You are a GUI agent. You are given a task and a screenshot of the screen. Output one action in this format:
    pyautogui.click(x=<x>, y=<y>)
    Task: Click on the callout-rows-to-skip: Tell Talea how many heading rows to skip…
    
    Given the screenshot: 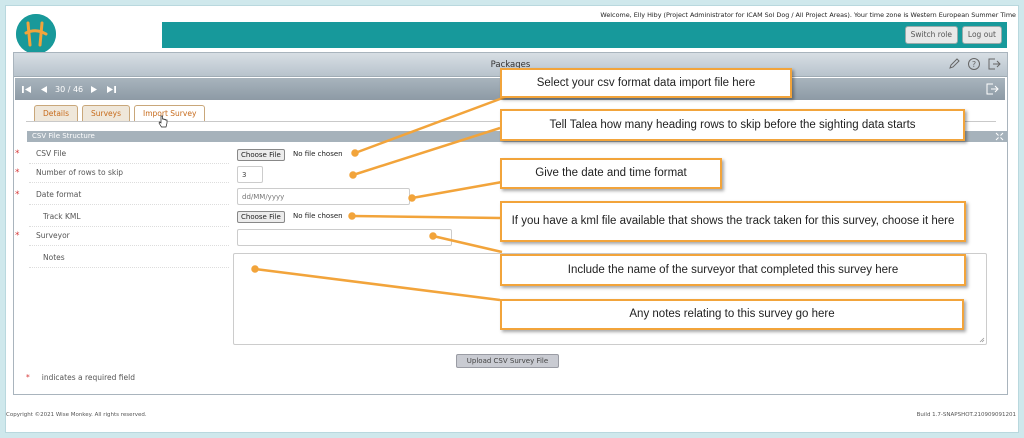 What is the action you would take?
    pyautogui.click(x=732, y=125)
    